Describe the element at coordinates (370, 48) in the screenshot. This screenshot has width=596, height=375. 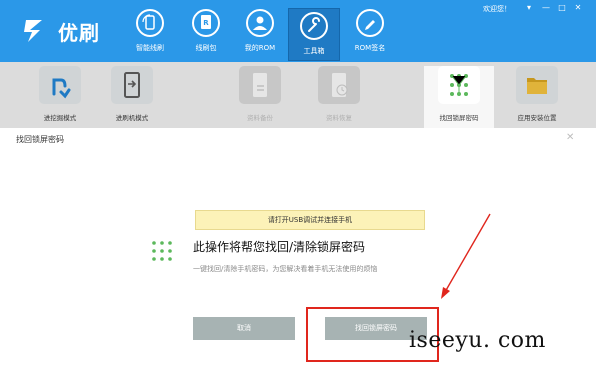
I see `nav-label: ROM签名` at that location.